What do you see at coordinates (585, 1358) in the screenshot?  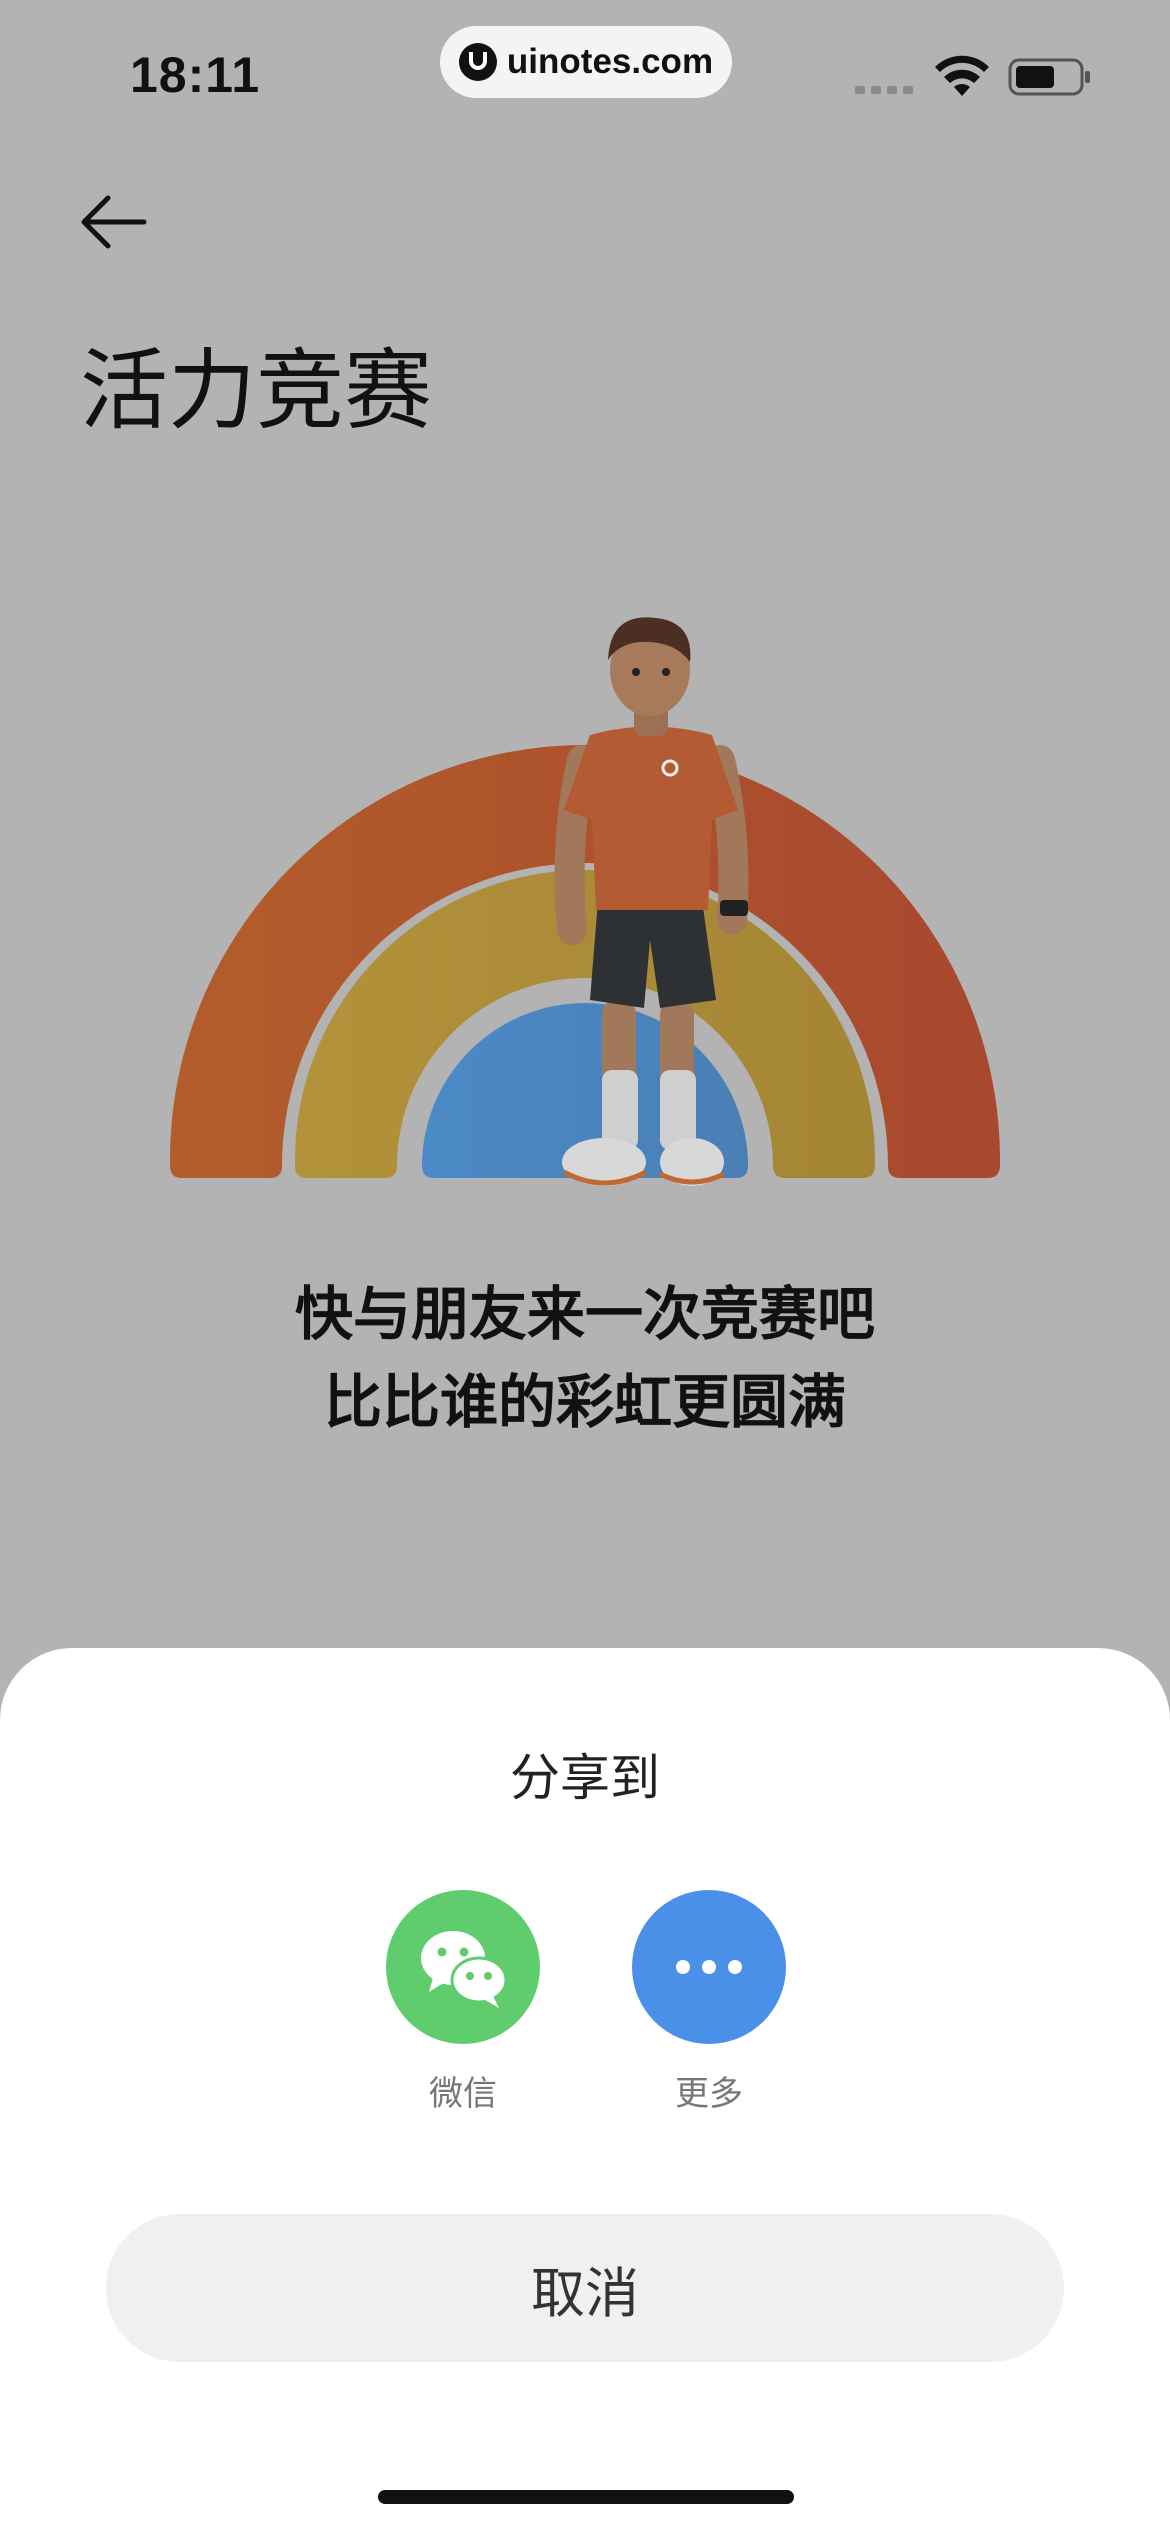 I see `slogan: 快与朋友来一次竞赛吧 比比谁的彩虹更圆满` at bounding box center [585, 1358].